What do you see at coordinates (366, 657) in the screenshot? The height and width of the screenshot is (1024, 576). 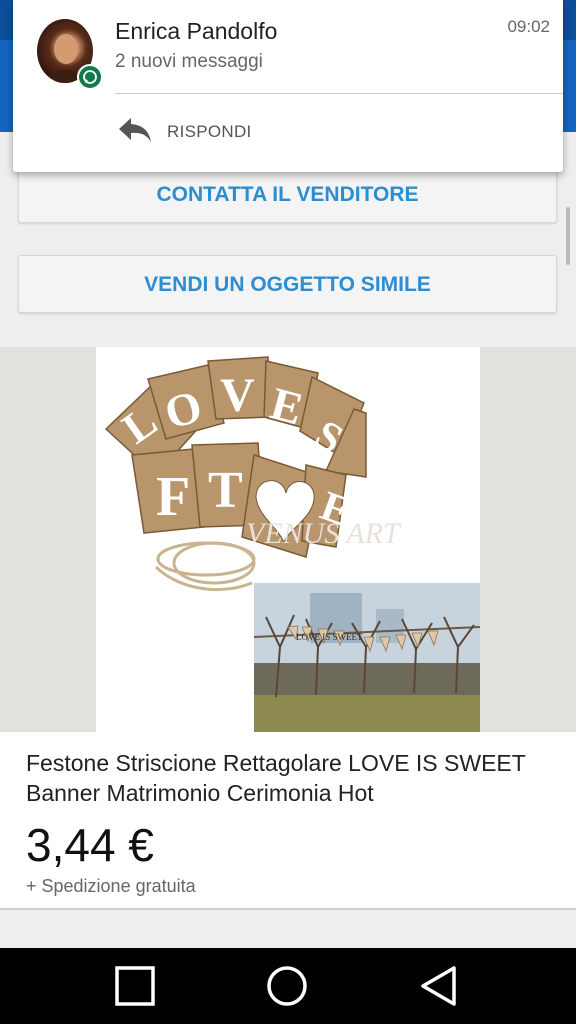 I see `park-photo: LOVE IS SWEET` at bounding box center [366, 657].